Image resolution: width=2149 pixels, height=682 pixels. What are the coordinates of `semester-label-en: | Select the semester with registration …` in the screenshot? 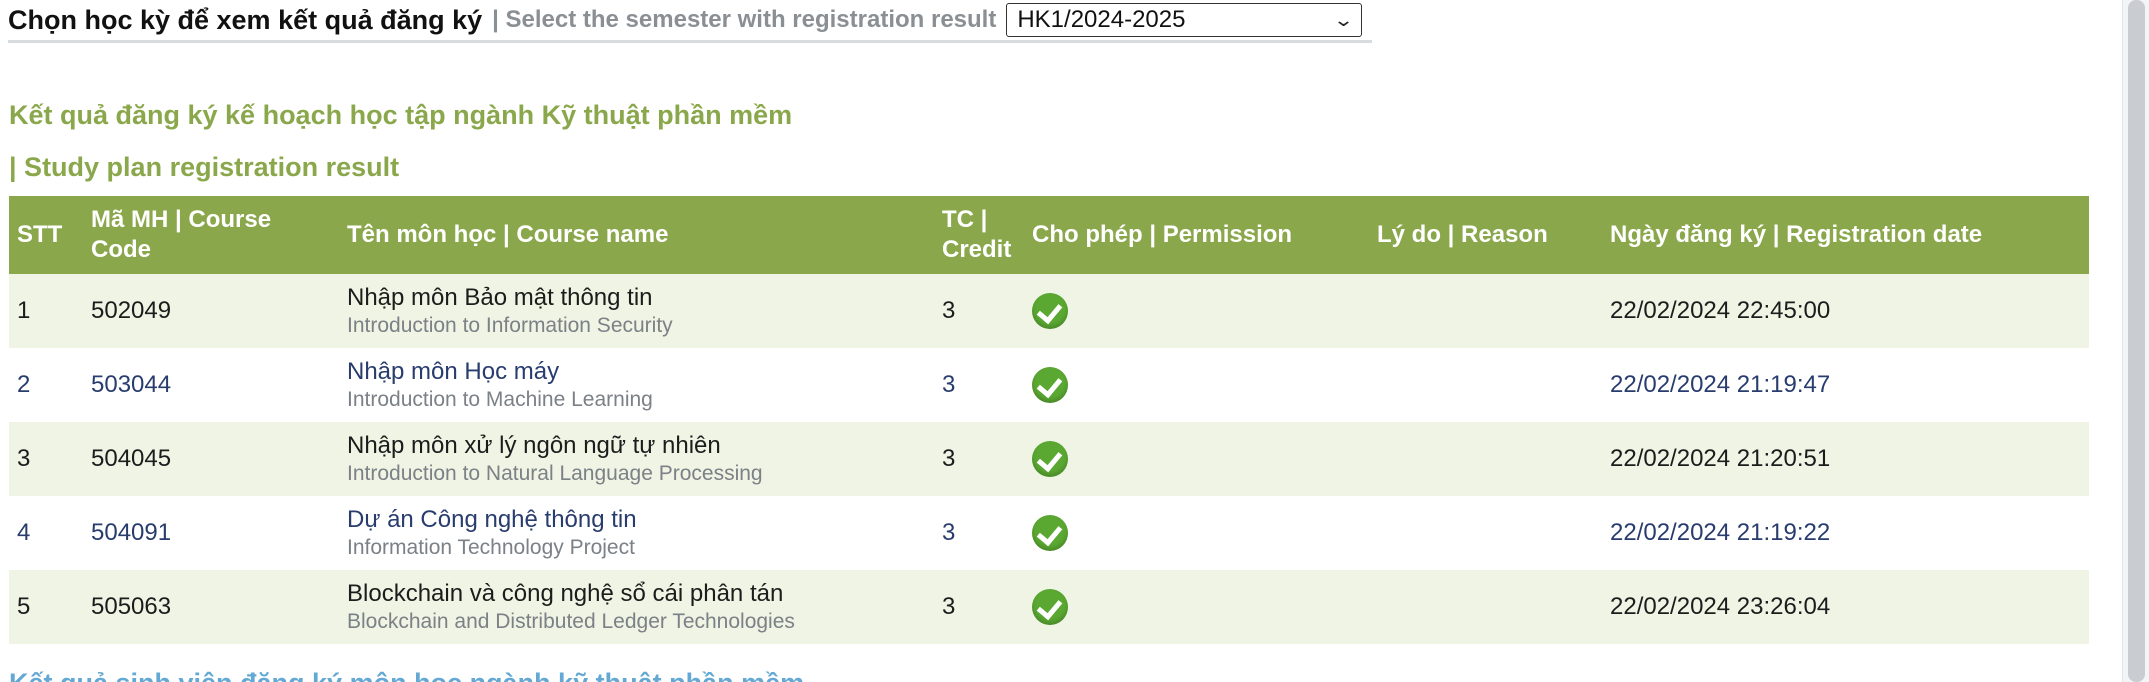 It's located at (744, 19).